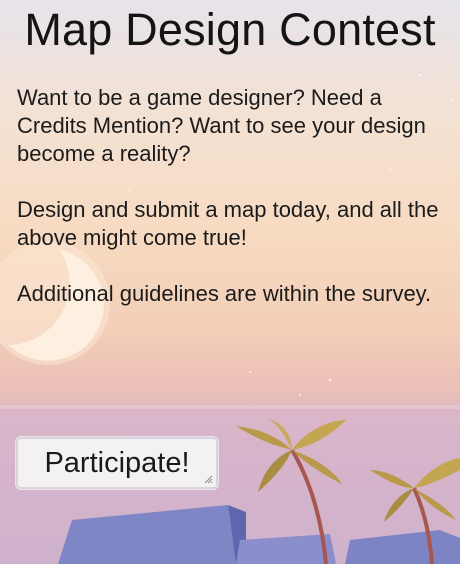 The image size is (460, 564). I want to click on resize-grip-icon, so click(208, 479).